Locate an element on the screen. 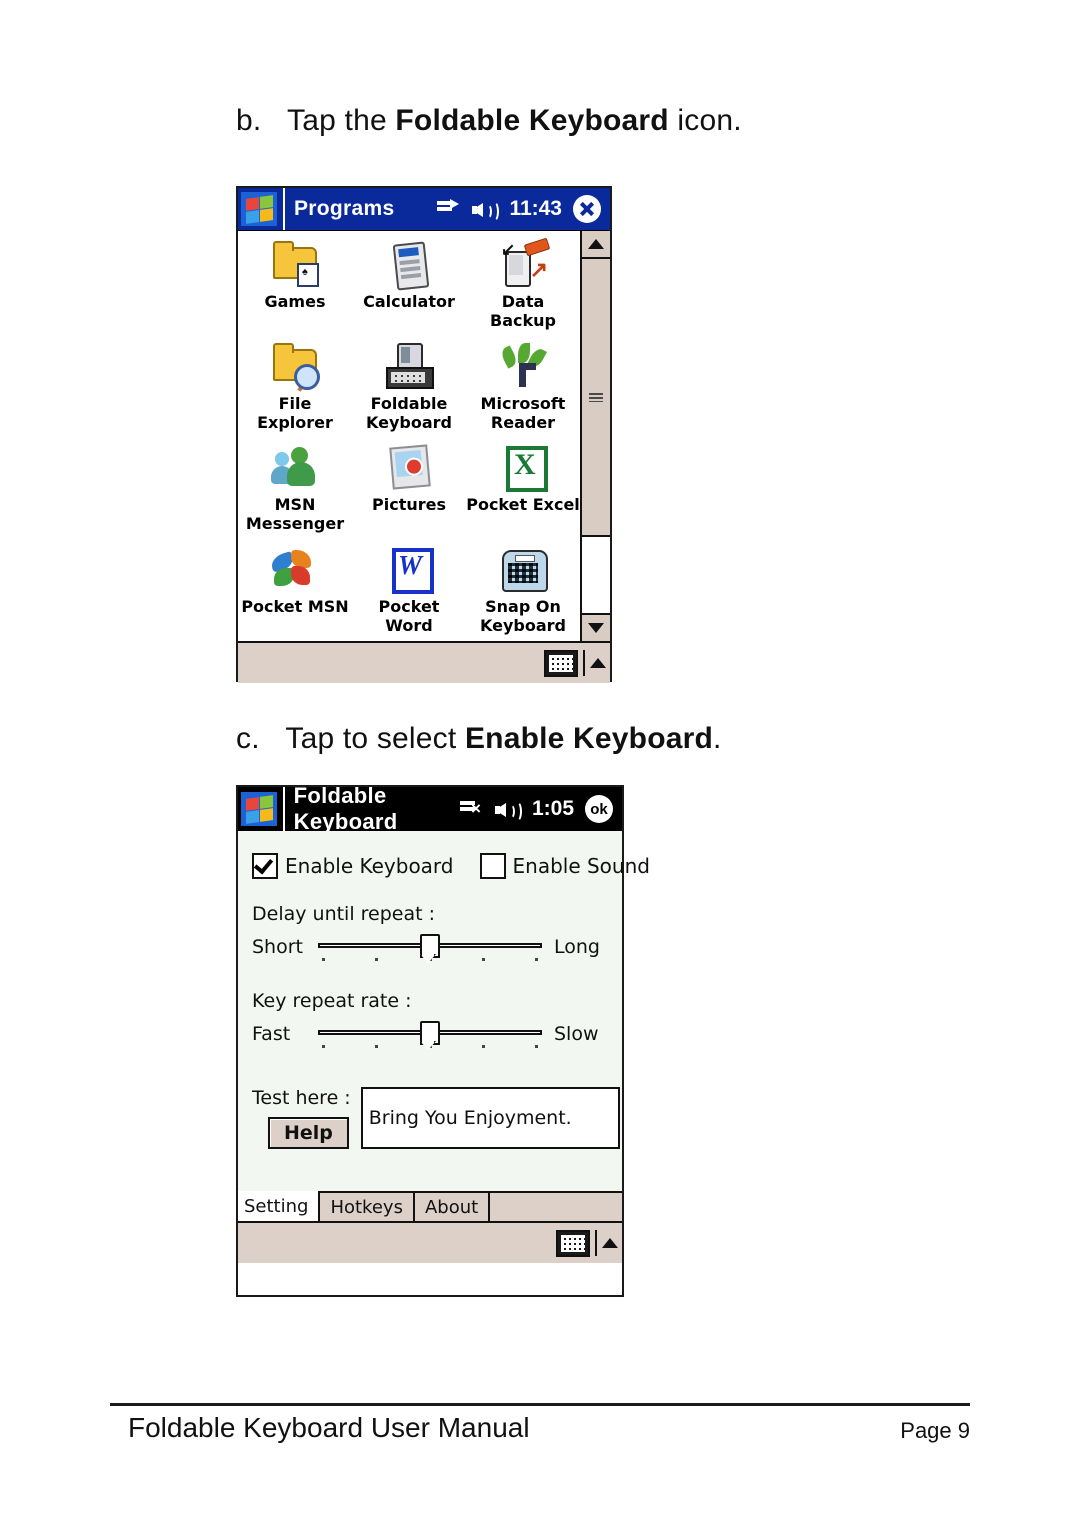 Image resolution: width=1080 pixels, height=1528 pixels. repeat-slider-row: Fast Slow is located at coordinates (430, 1036).